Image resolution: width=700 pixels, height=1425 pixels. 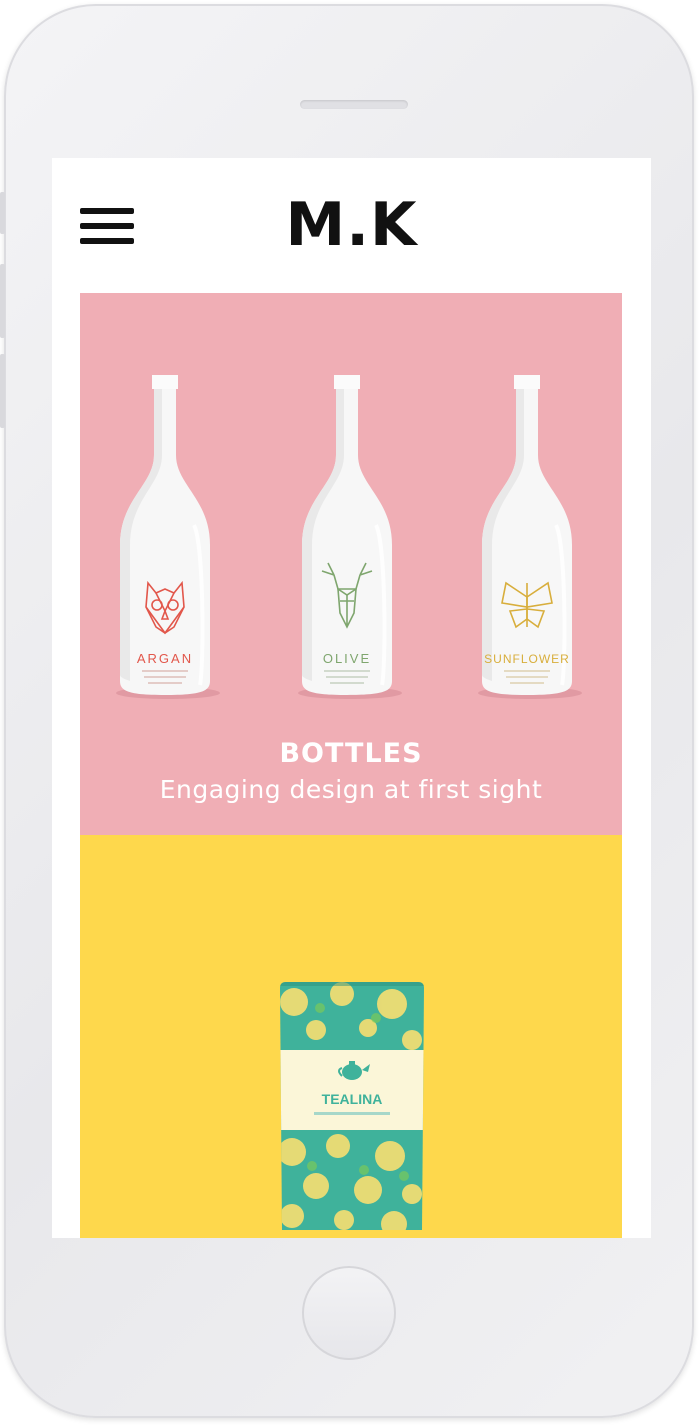 I want to click on mute-switch, so click(x=2, y=213).